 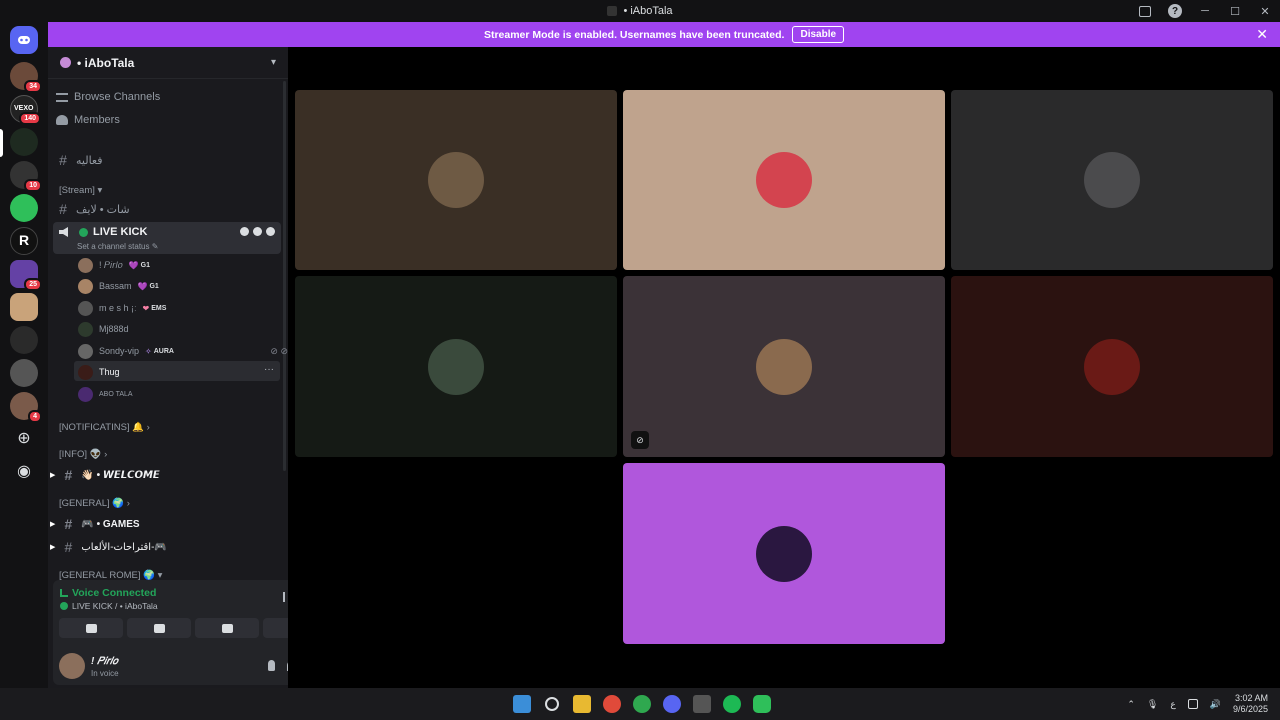 I want to click on server-label: VEXO, so click(x=24, y=108).